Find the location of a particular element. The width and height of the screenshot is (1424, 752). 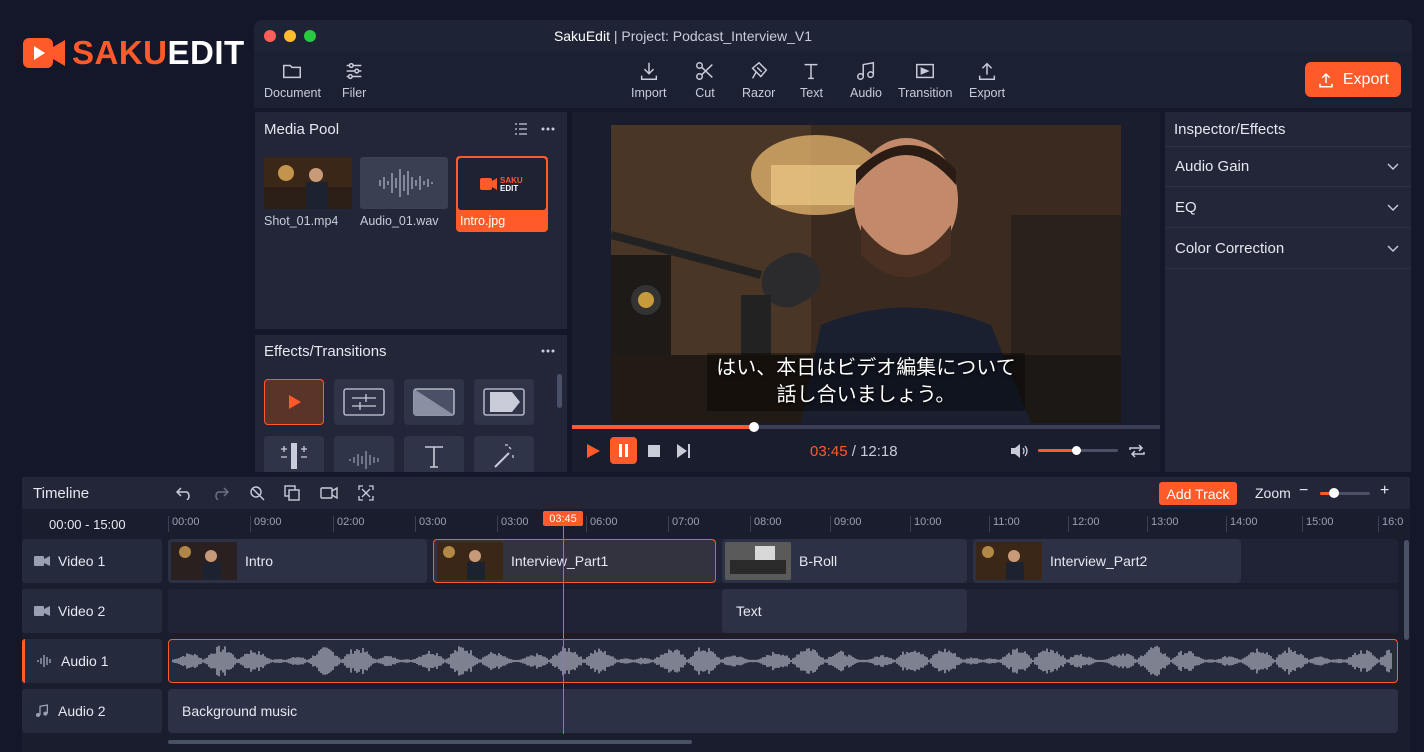

track-header-video-1: Video 1 is located at coordinates (92, 561).